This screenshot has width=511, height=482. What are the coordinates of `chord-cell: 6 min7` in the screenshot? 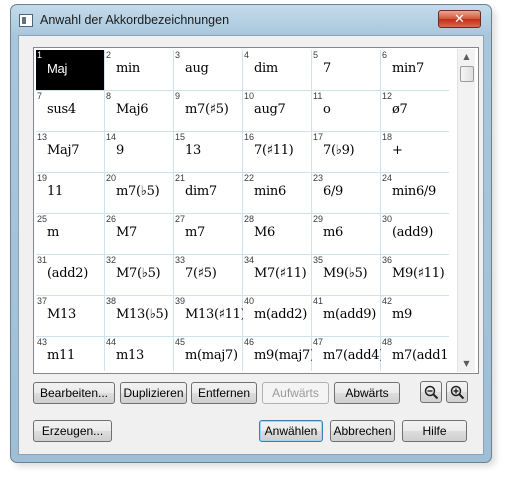 It's located at (415, 70).